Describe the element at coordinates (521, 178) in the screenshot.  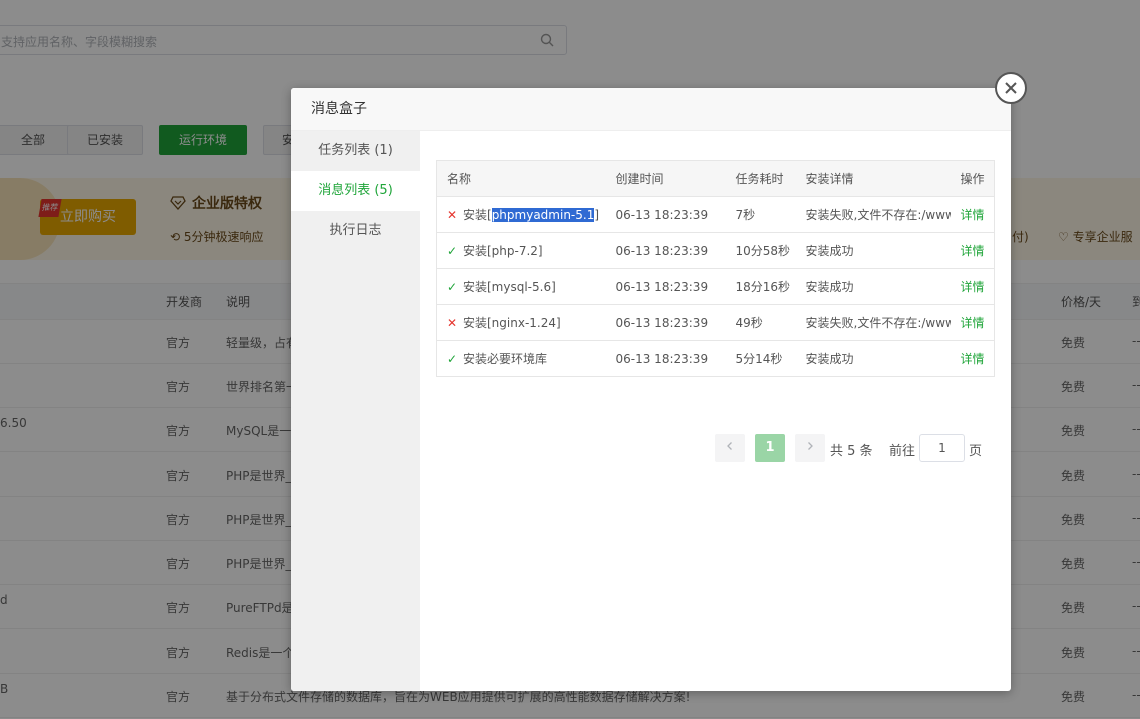
I see `col-name: 名称` at that location.